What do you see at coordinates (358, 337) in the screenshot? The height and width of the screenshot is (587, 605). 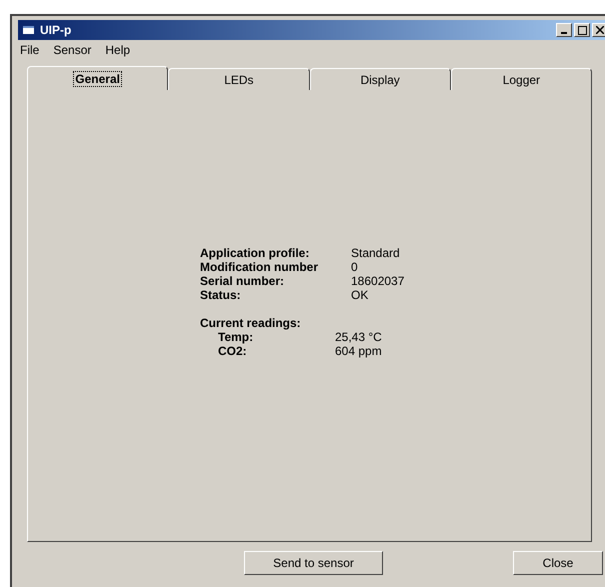 I see `reading-value: 25,43 °C` at bounding box center [358, 337].